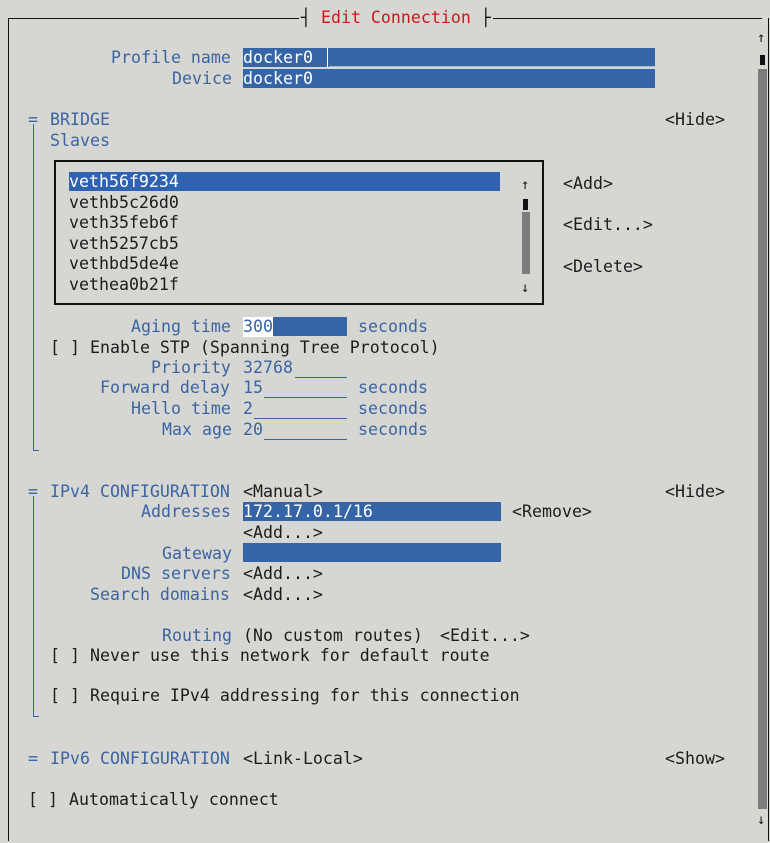 The image size is (770, 843). I want to click on priority-label: Priority, so click(191, 367).